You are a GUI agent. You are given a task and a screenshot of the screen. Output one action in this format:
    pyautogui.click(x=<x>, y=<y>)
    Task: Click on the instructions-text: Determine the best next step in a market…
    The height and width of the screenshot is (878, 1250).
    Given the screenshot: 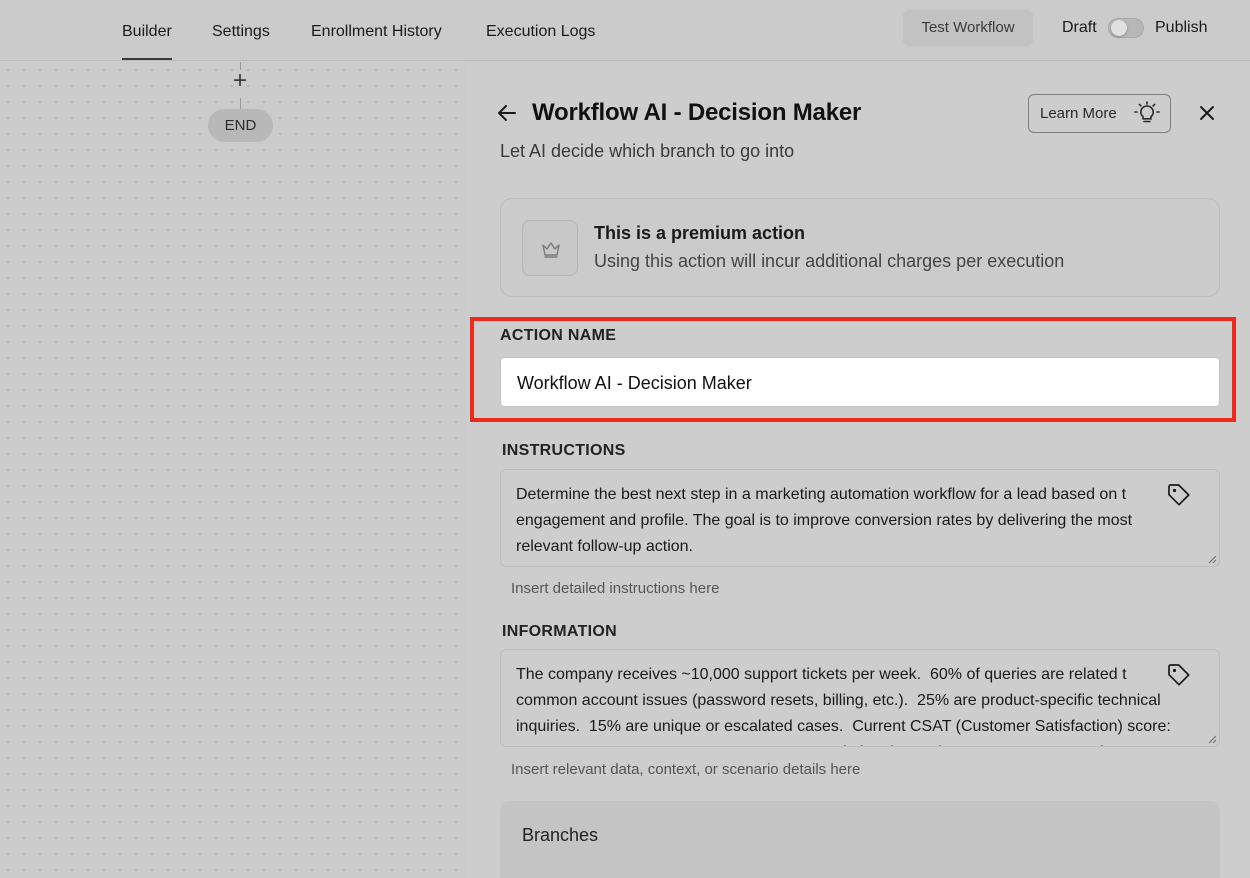 What is the action you would take?
    pyautogui.click(x=824, y=520)
    